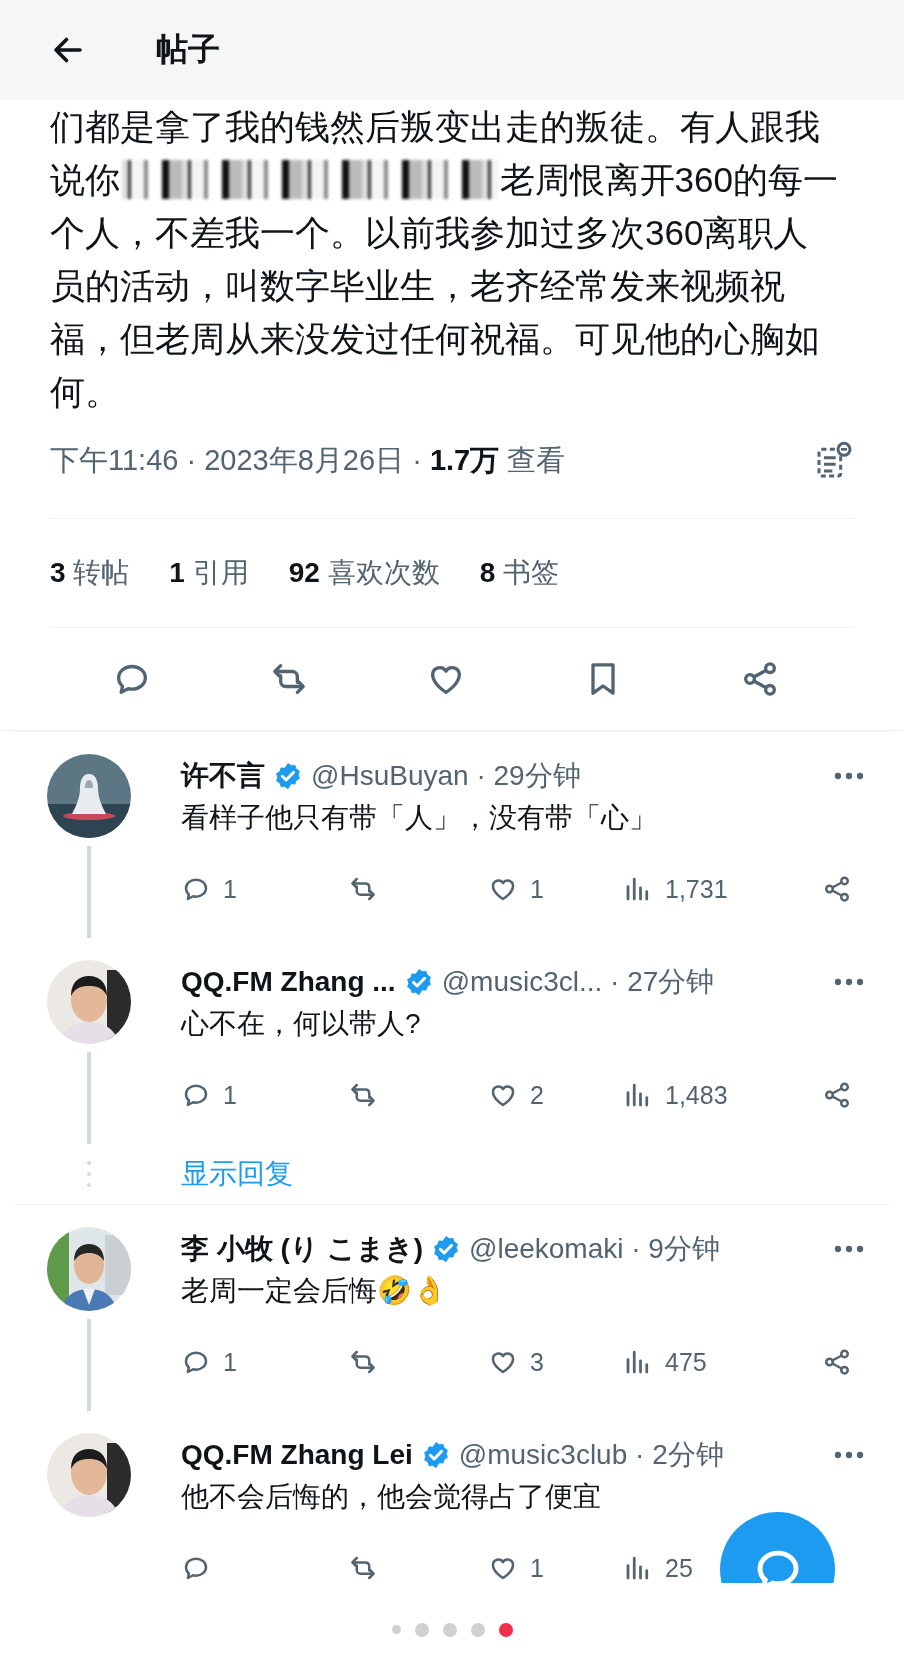 The image size is (904, 1676). I want to click on user-handle: @leekomaki · 9分钟, so click(594, 1249).